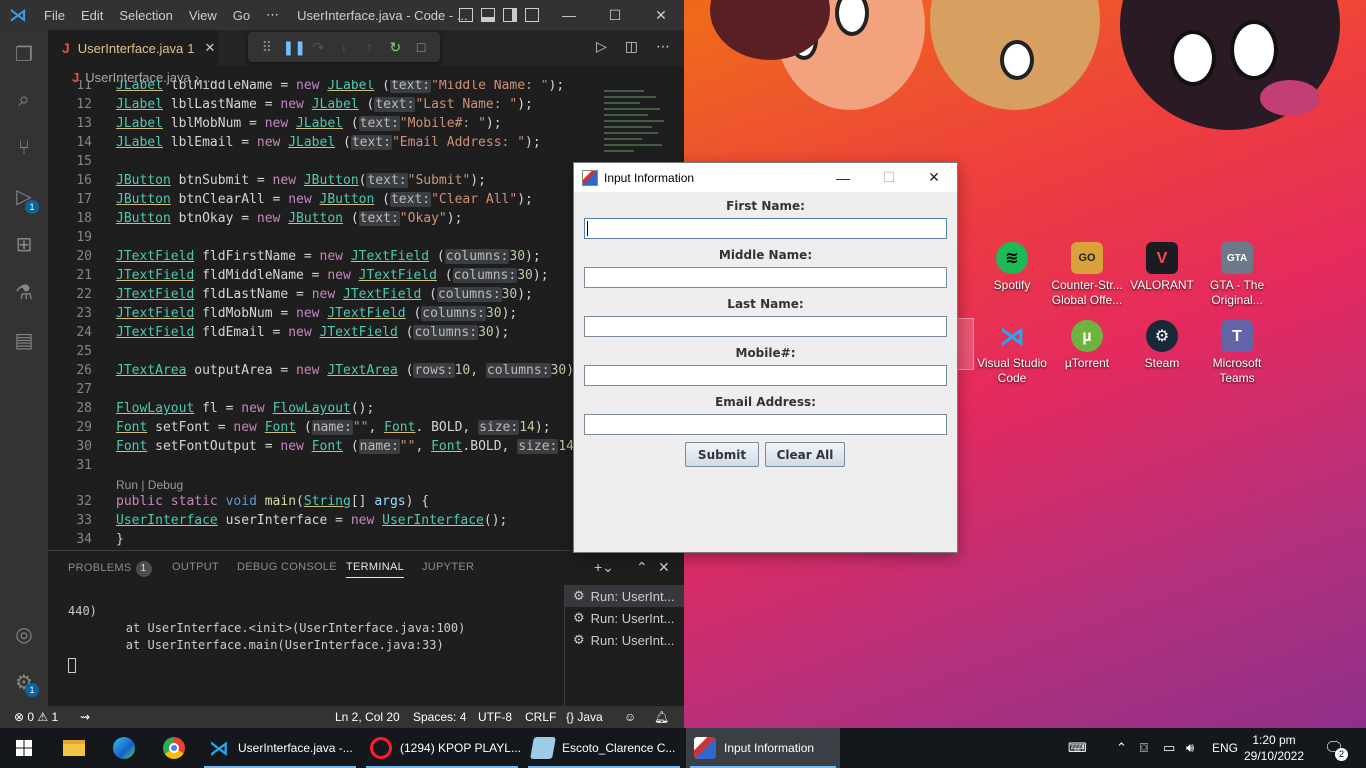 Image resolution: width=1366 pixels, height=768 pixels. Describe the element at coordinates (24, 148) in the screenshot. I see `source-control-icon: ⑂` at that location.